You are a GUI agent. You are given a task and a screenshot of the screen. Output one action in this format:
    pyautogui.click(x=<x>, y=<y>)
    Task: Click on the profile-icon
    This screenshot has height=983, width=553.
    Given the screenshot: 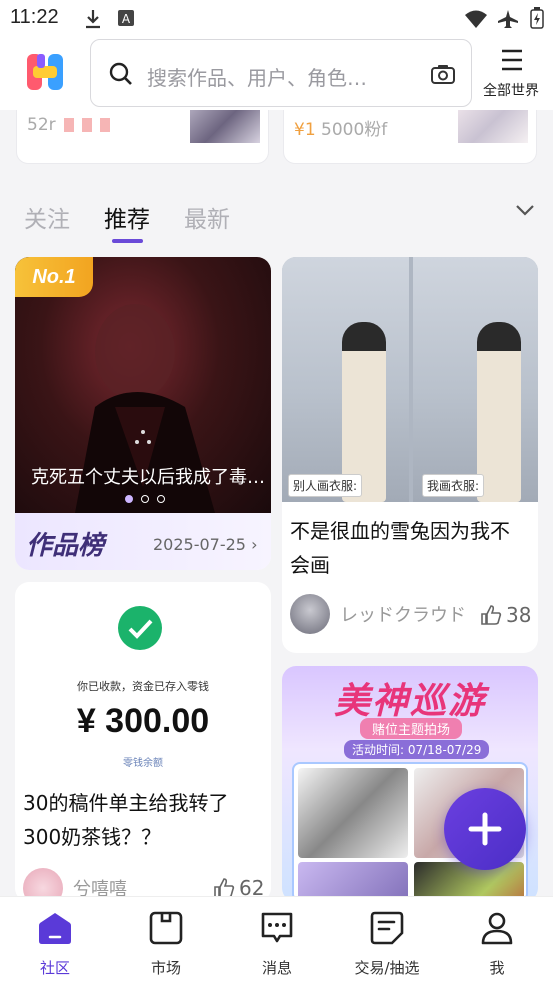 What is the action you would take?
    pyautogui.click(x=497, y=928)
    